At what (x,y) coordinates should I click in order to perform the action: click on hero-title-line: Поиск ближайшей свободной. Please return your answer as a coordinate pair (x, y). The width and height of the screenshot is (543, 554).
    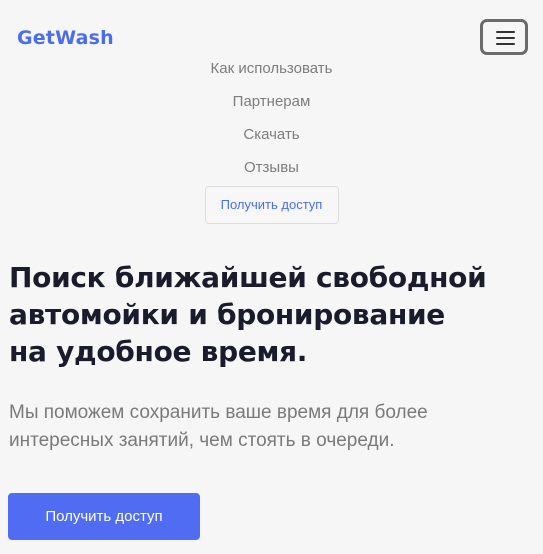
    Looking at the image, I should click on (248, 277).